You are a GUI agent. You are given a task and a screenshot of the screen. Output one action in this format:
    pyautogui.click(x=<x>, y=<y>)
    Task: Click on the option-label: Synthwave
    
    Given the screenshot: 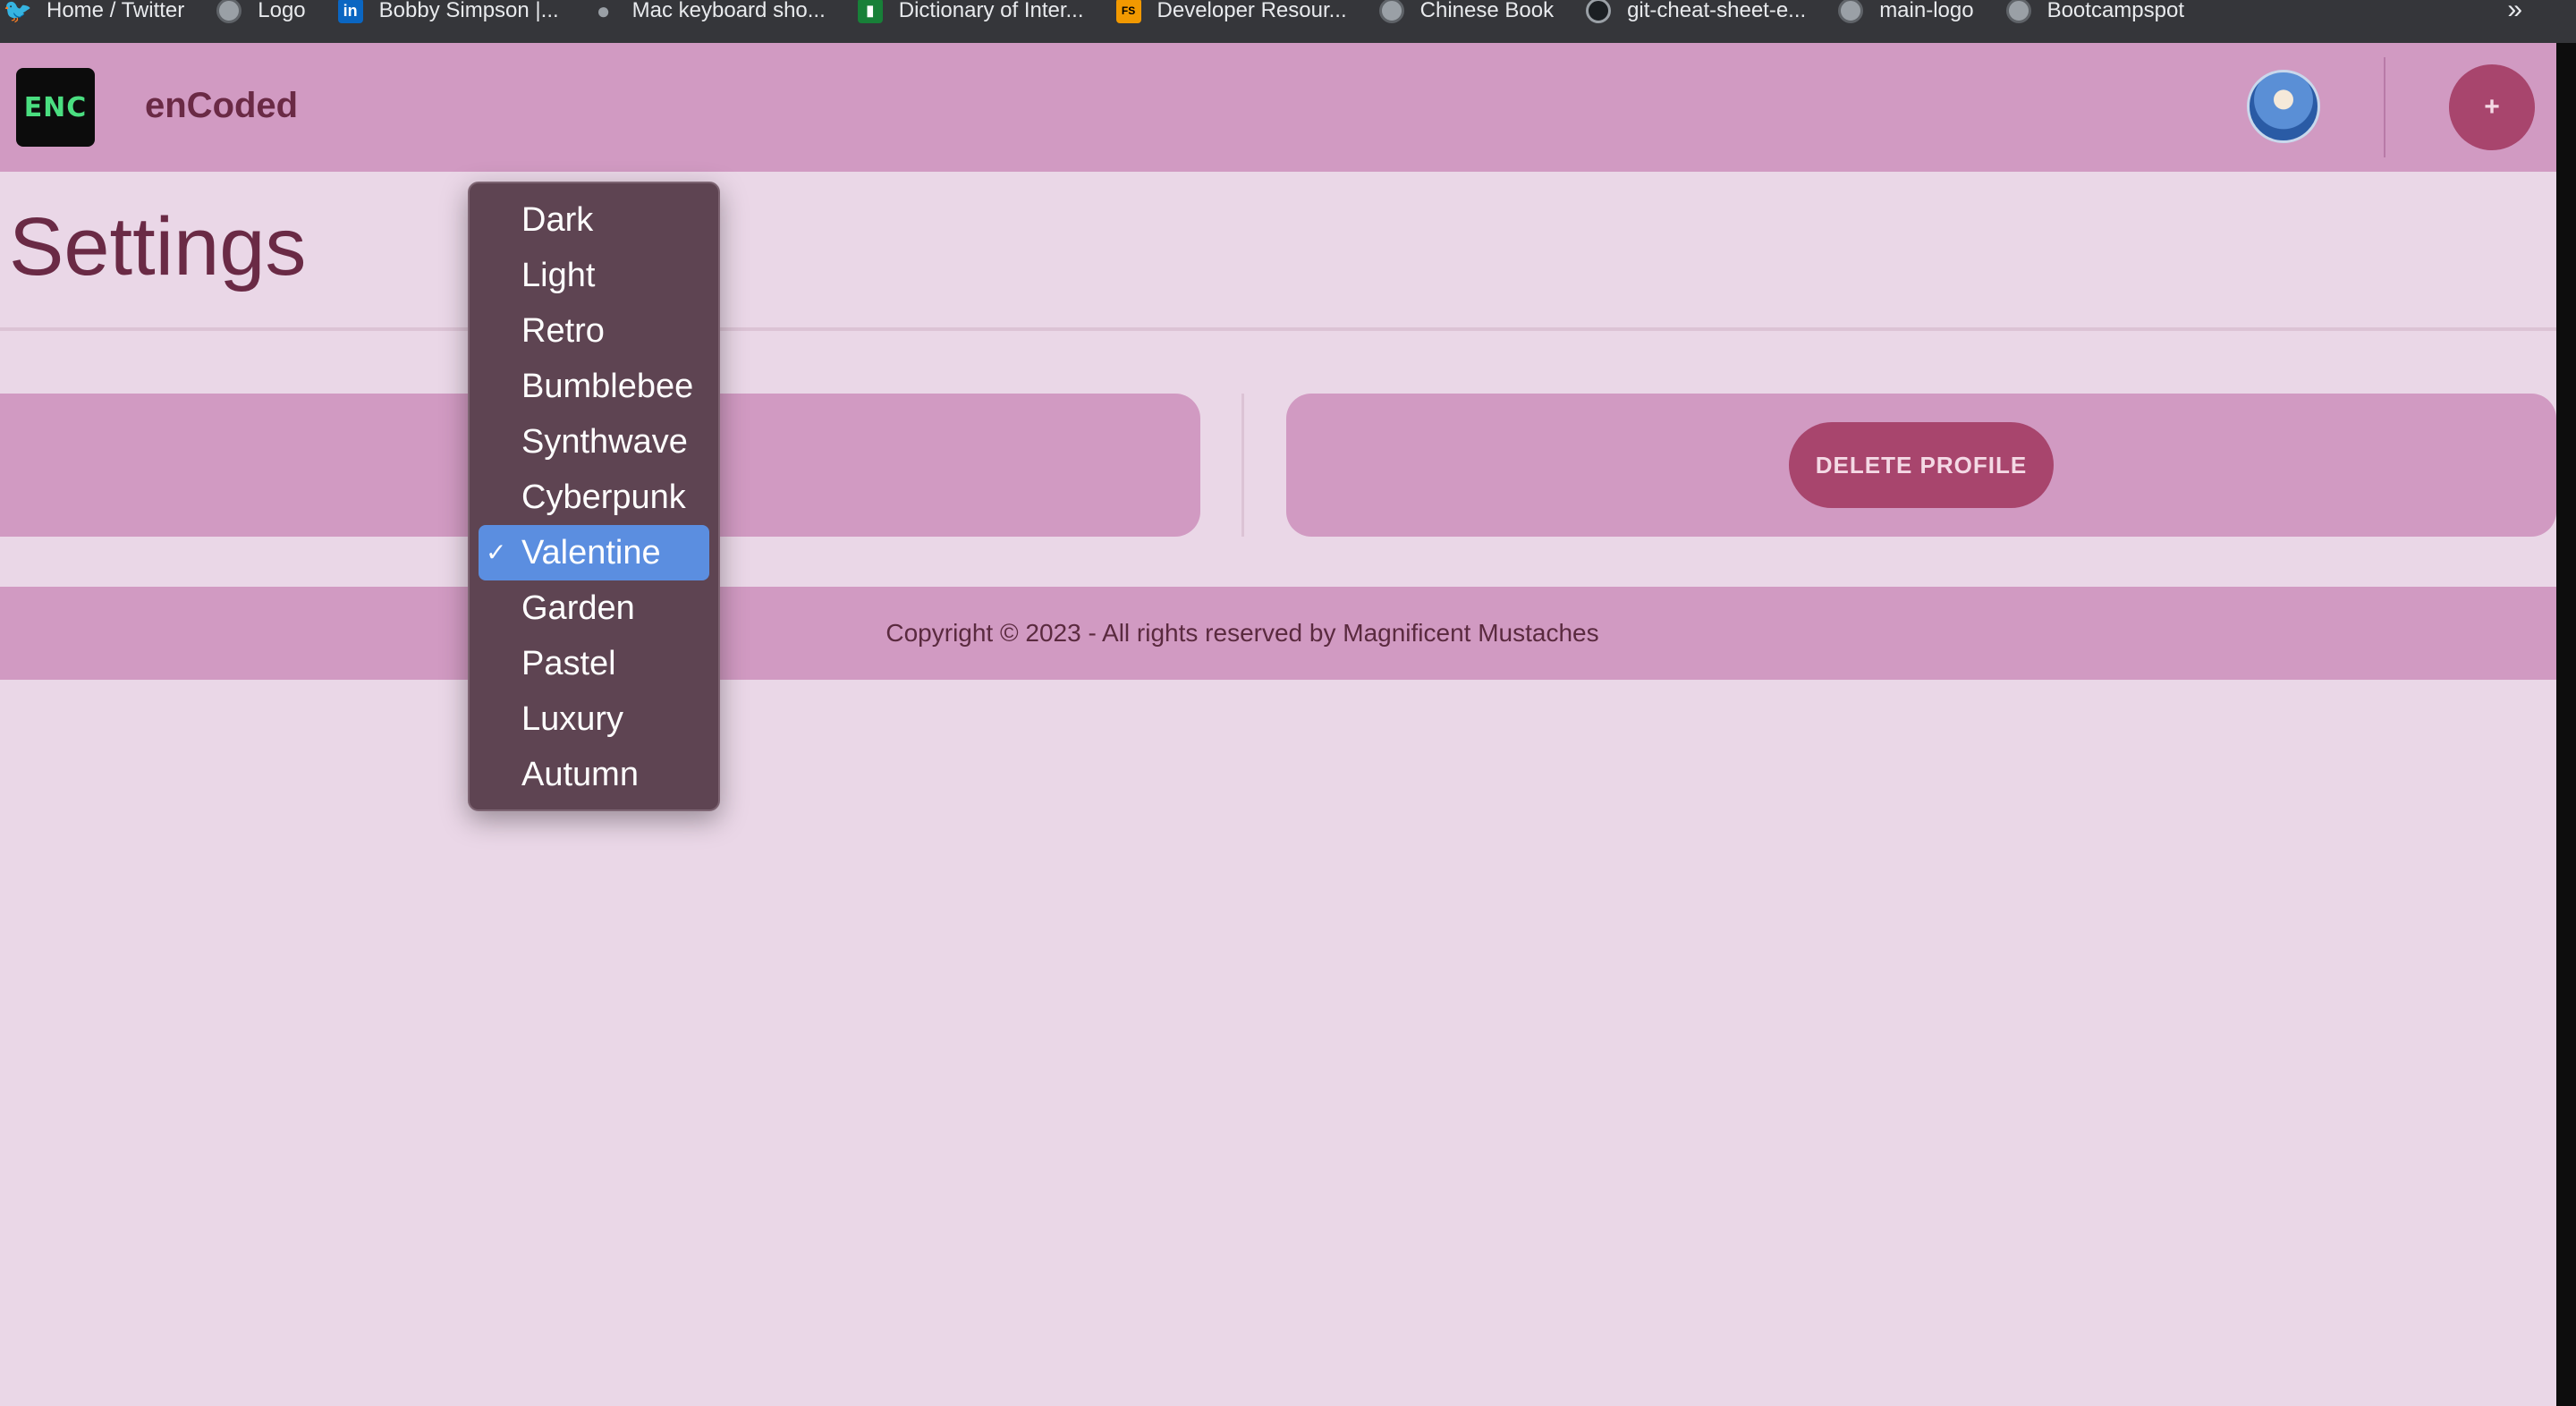 What is the action you would take?
    pyautogui.click(x=604, y=442)
    